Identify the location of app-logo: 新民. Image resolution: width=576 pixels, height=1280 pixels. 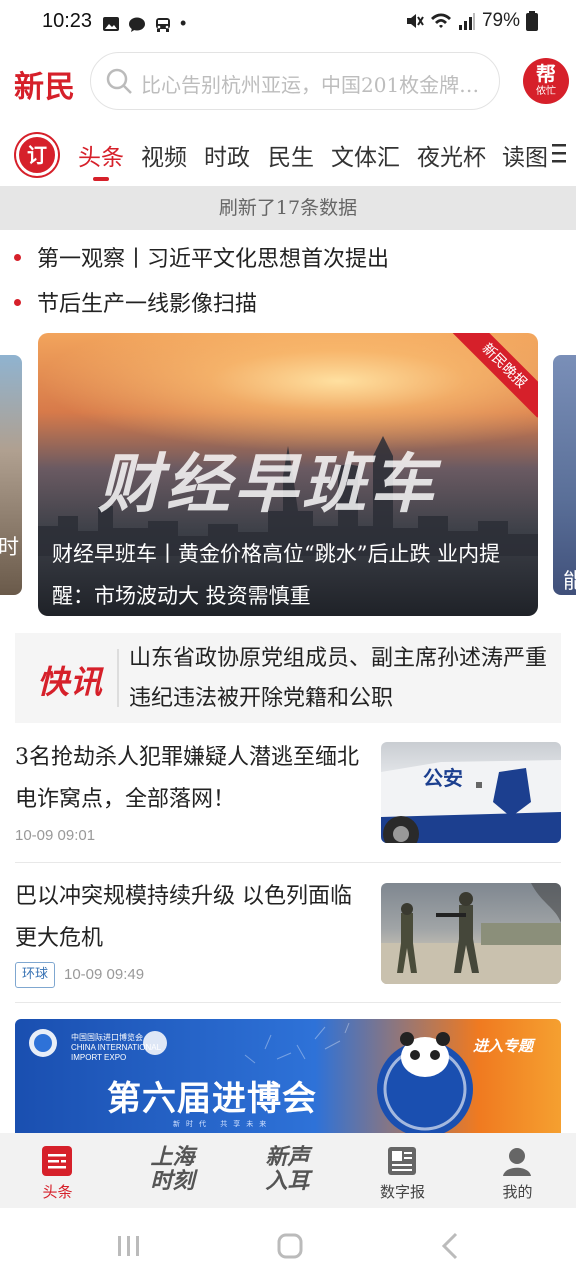
(45, 84).